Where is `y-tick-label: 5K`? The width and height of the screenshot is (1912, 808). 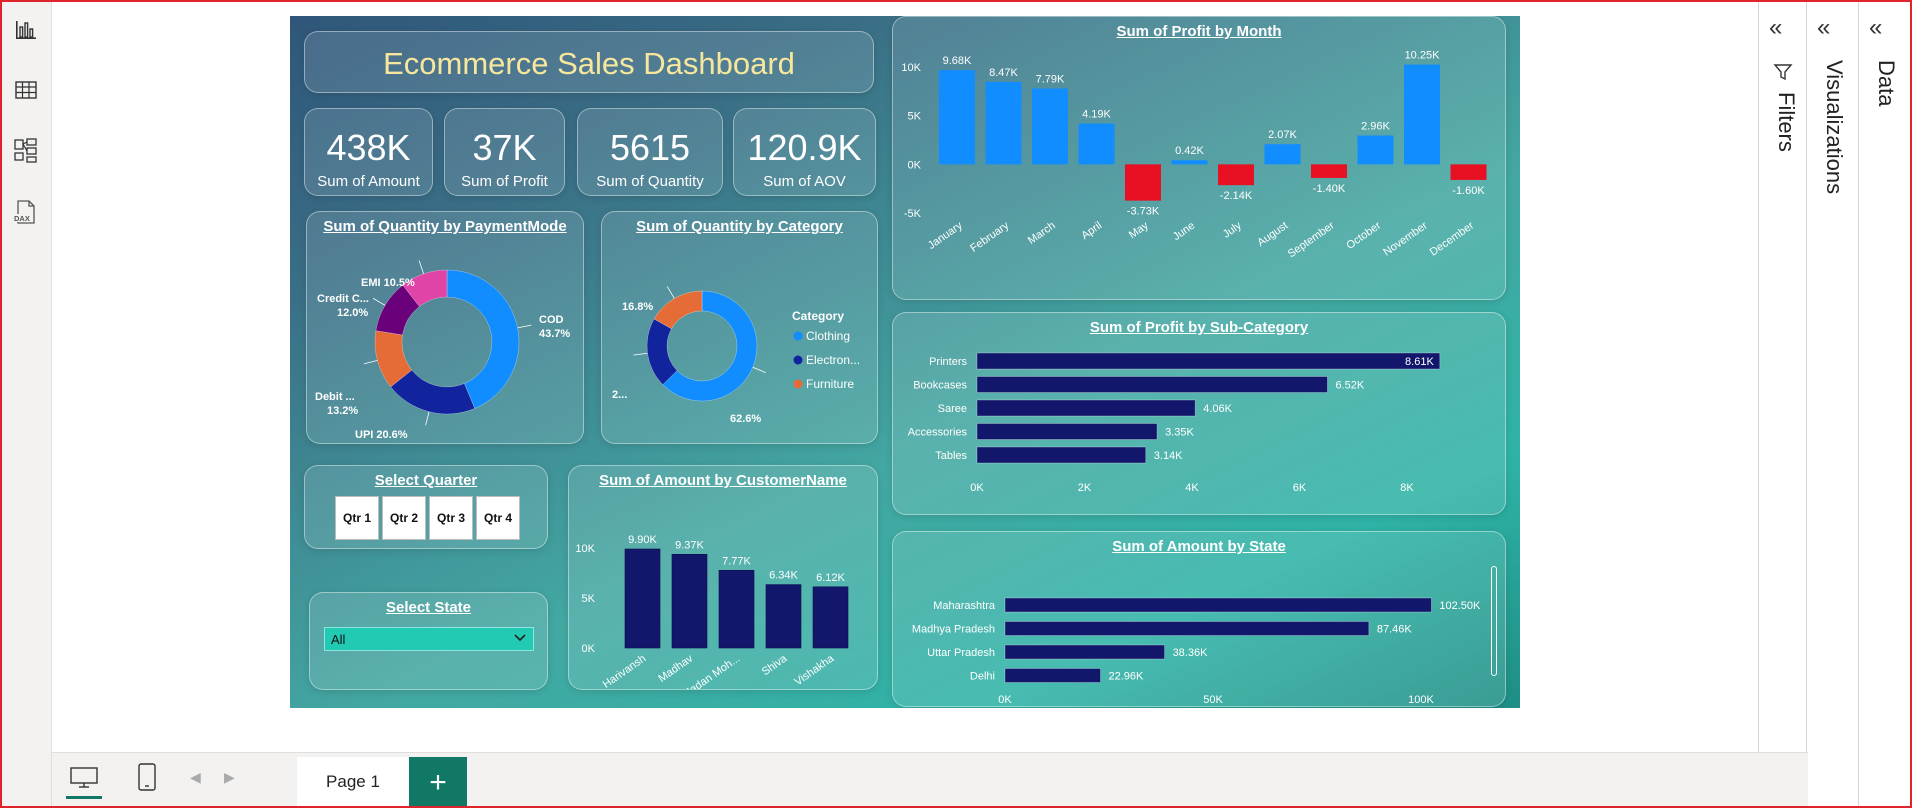 y-tick-label: 5K is located at coordinates (589, 599).